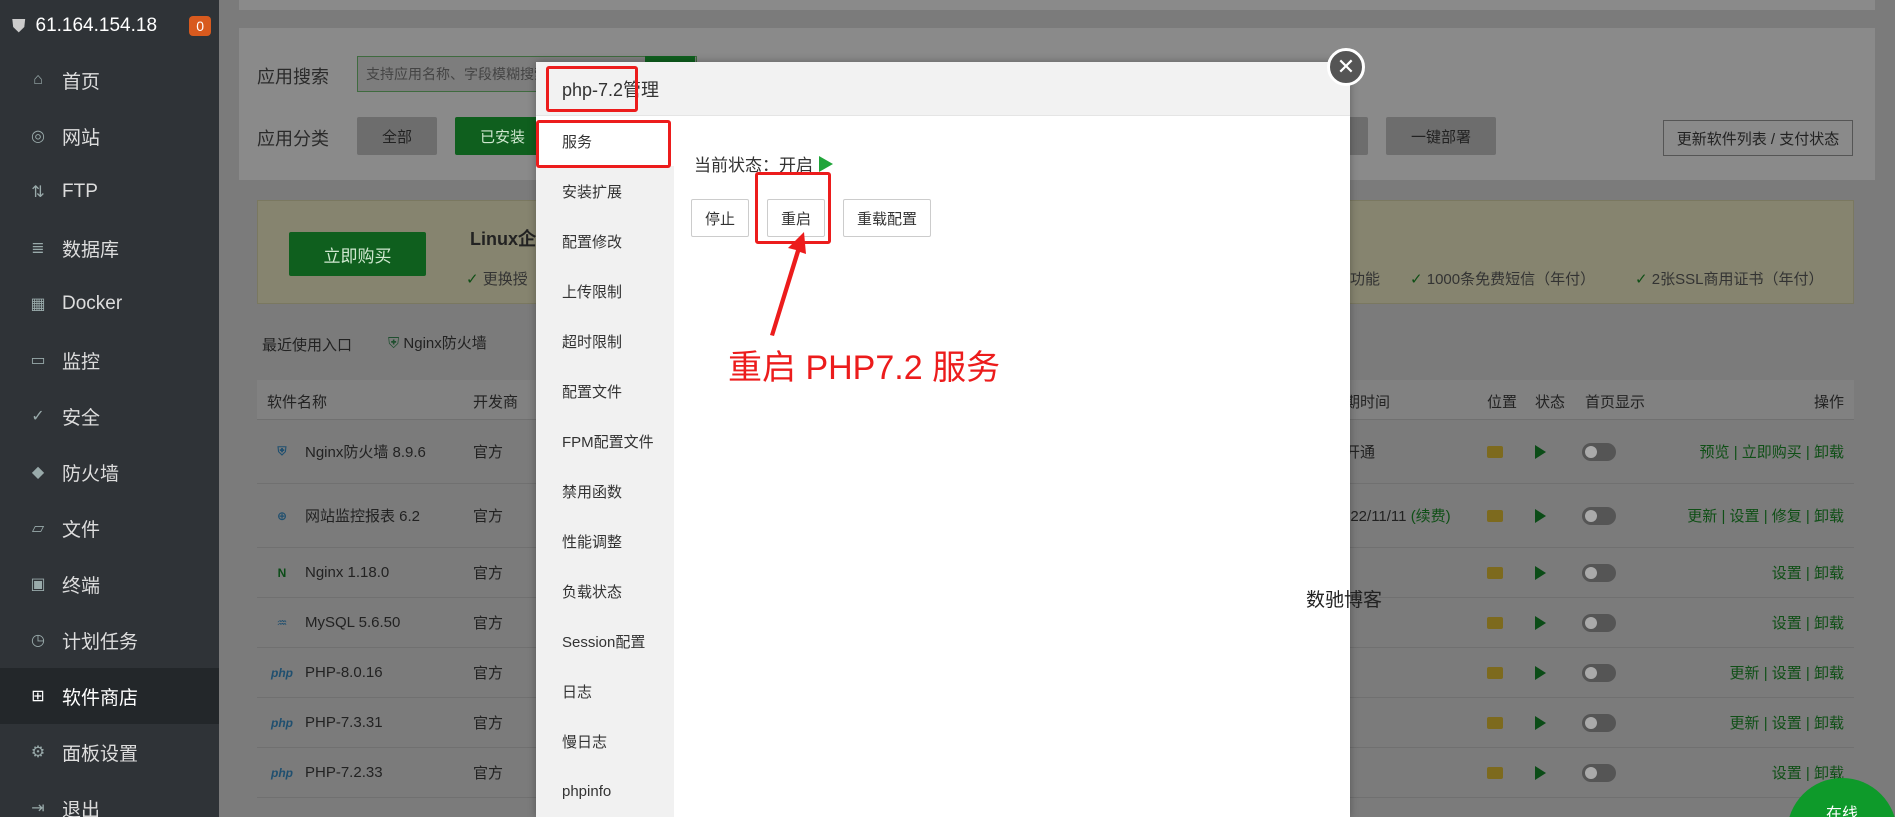 Image resolution: width=1895 pixels, height=817 pixels. Describe the element at coordinates (605, 191) in the screenshot. I see `modal-menu-extensions: 安装扩展` at that location.